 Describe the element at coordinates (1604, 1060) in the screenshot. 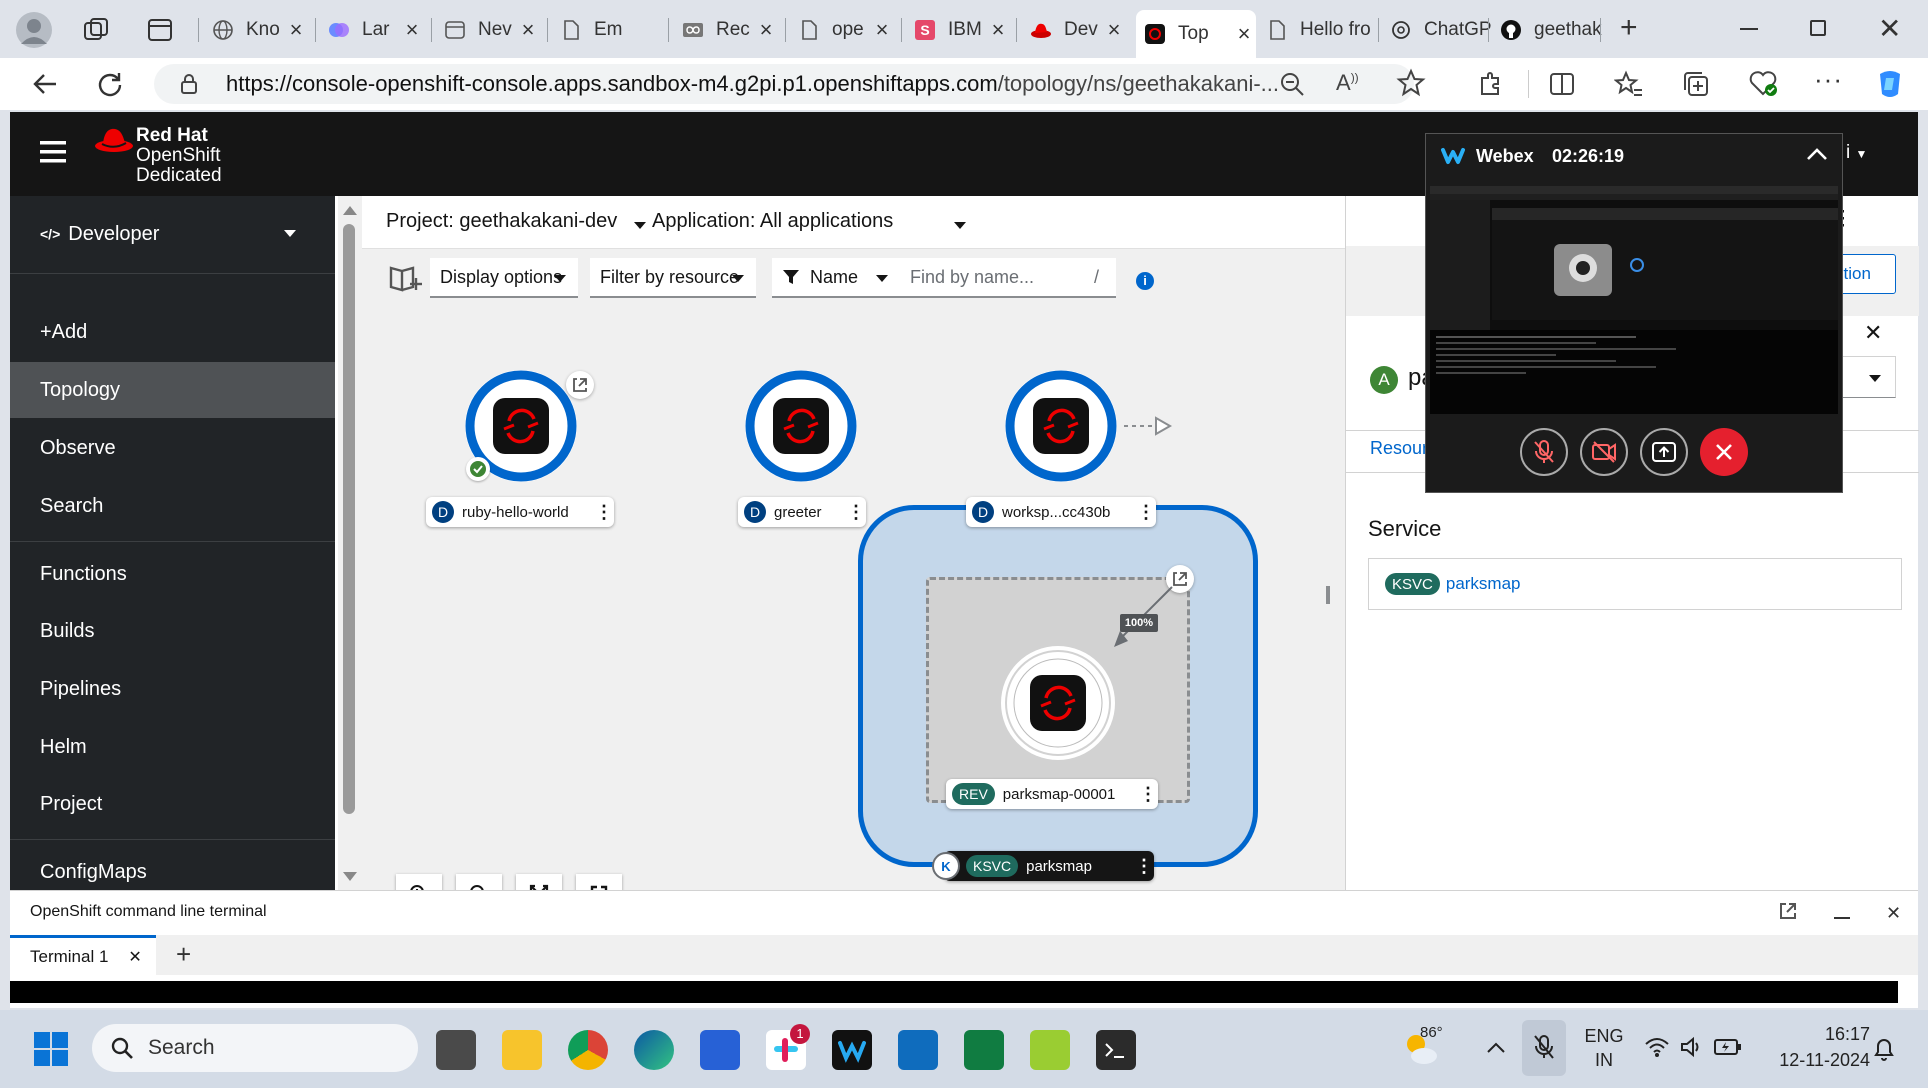

I see `region-label: IN` at that location.